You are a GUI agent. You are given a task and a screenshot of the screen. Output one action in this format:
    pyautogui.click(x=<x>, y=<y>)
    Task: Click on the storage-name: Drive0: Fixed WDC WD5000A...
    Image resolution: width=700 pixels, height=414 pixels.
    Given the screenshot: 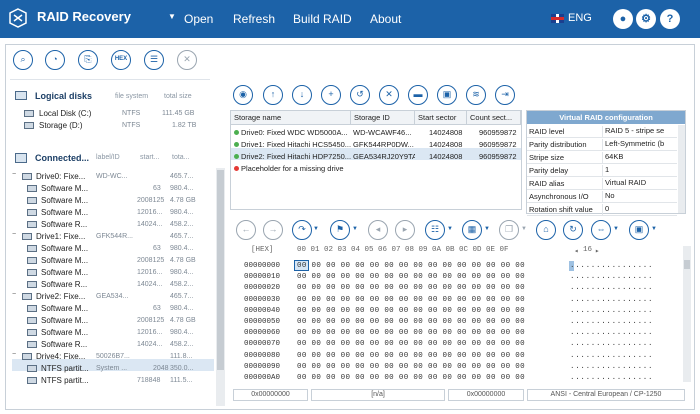 What is the action you would take?
    pyautogui.click(x=296, y=132)
    